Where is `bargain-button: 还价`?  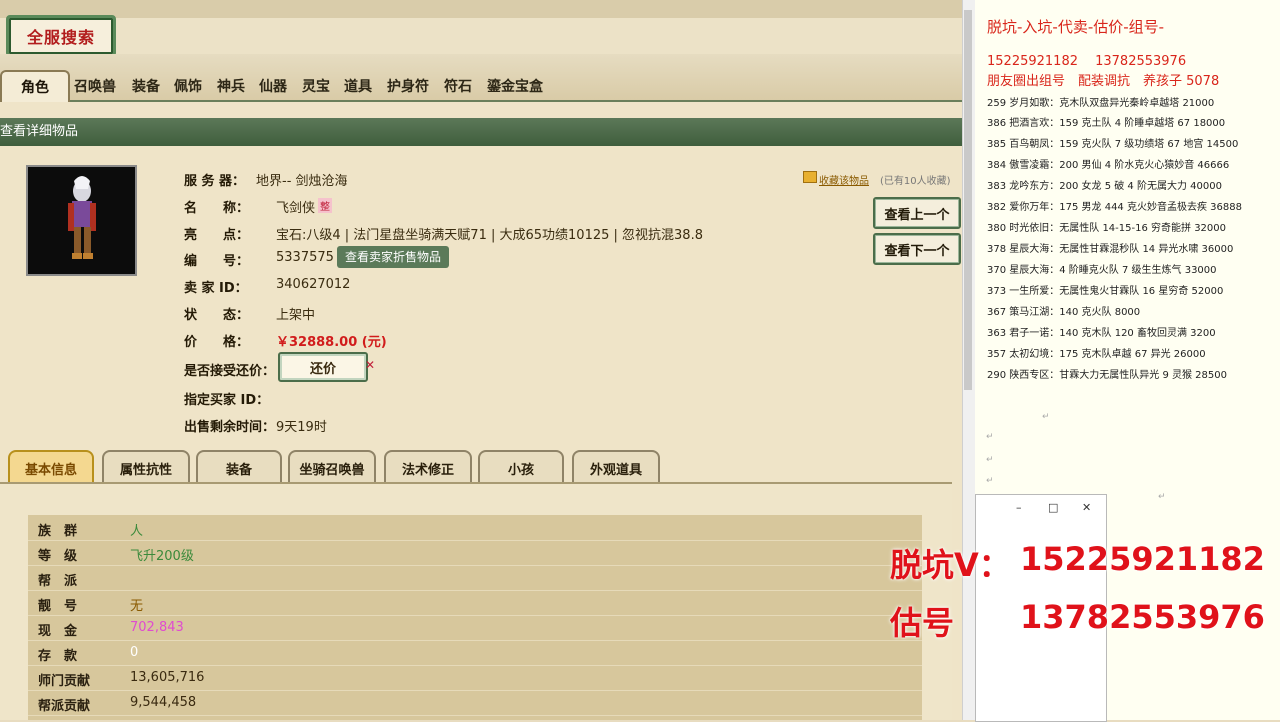 bargain-button: 还价 is located at coordinates (323, 367).